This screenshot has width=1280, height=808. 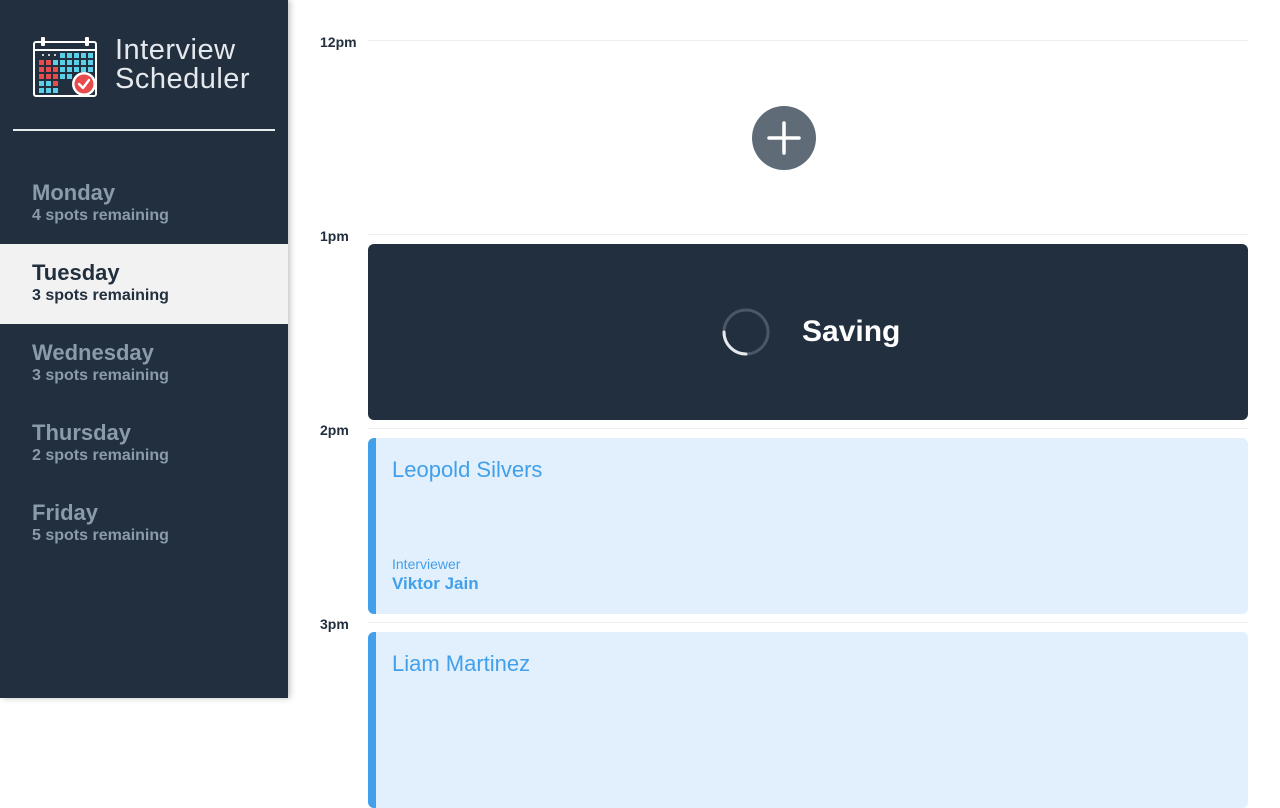 I want to click on time-label-12pm: 12pm, so click(x=338, y=42).